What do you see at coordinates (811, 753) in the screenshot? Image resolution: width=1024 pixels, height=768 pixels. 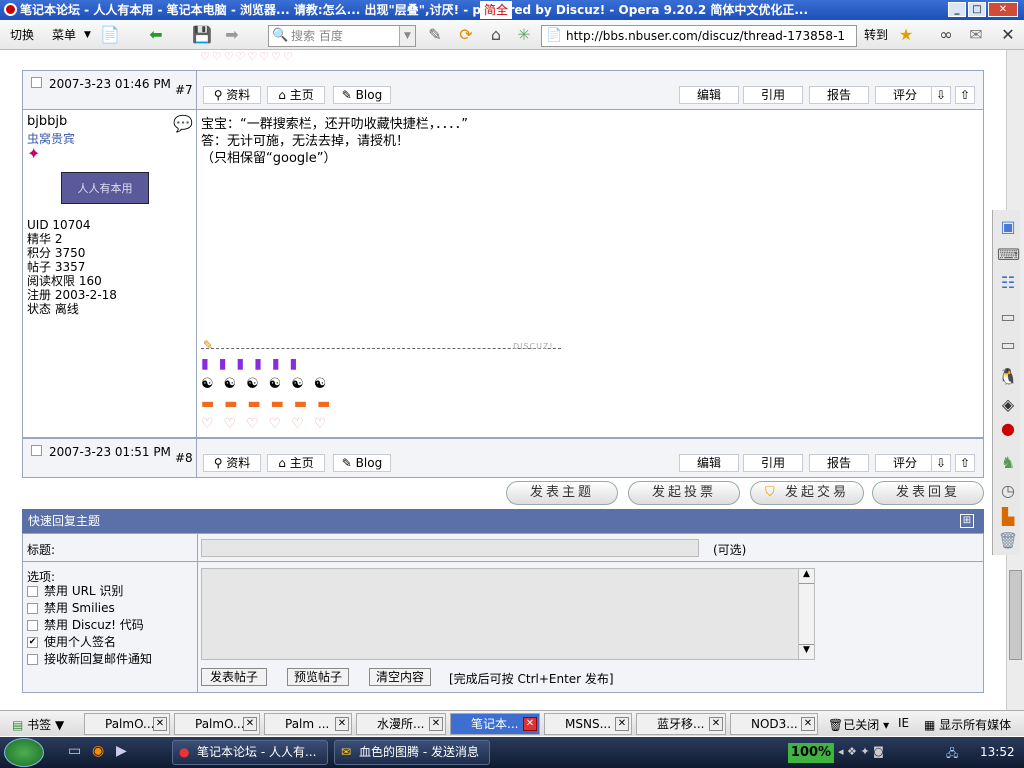 I see `zoom-indicator: 100%` at bounding box center [811, 753].